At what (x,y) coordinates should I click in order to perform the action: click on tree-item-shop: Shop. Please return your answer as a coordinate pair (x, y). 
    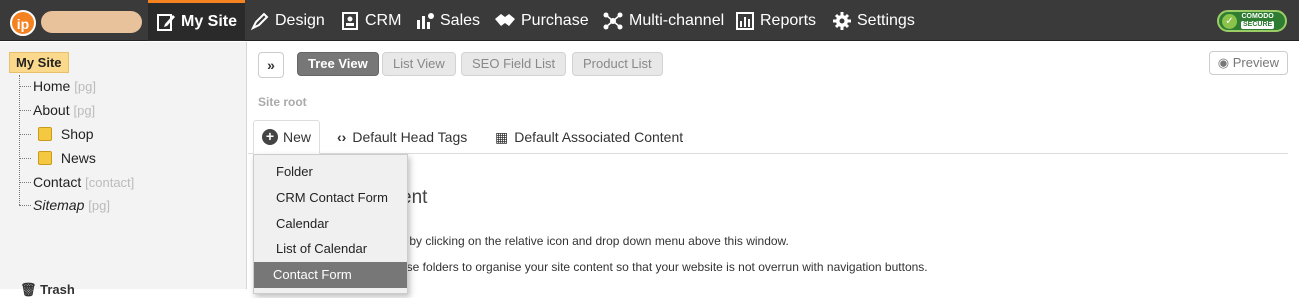
    Looking at the image, I should click on (66, 134).